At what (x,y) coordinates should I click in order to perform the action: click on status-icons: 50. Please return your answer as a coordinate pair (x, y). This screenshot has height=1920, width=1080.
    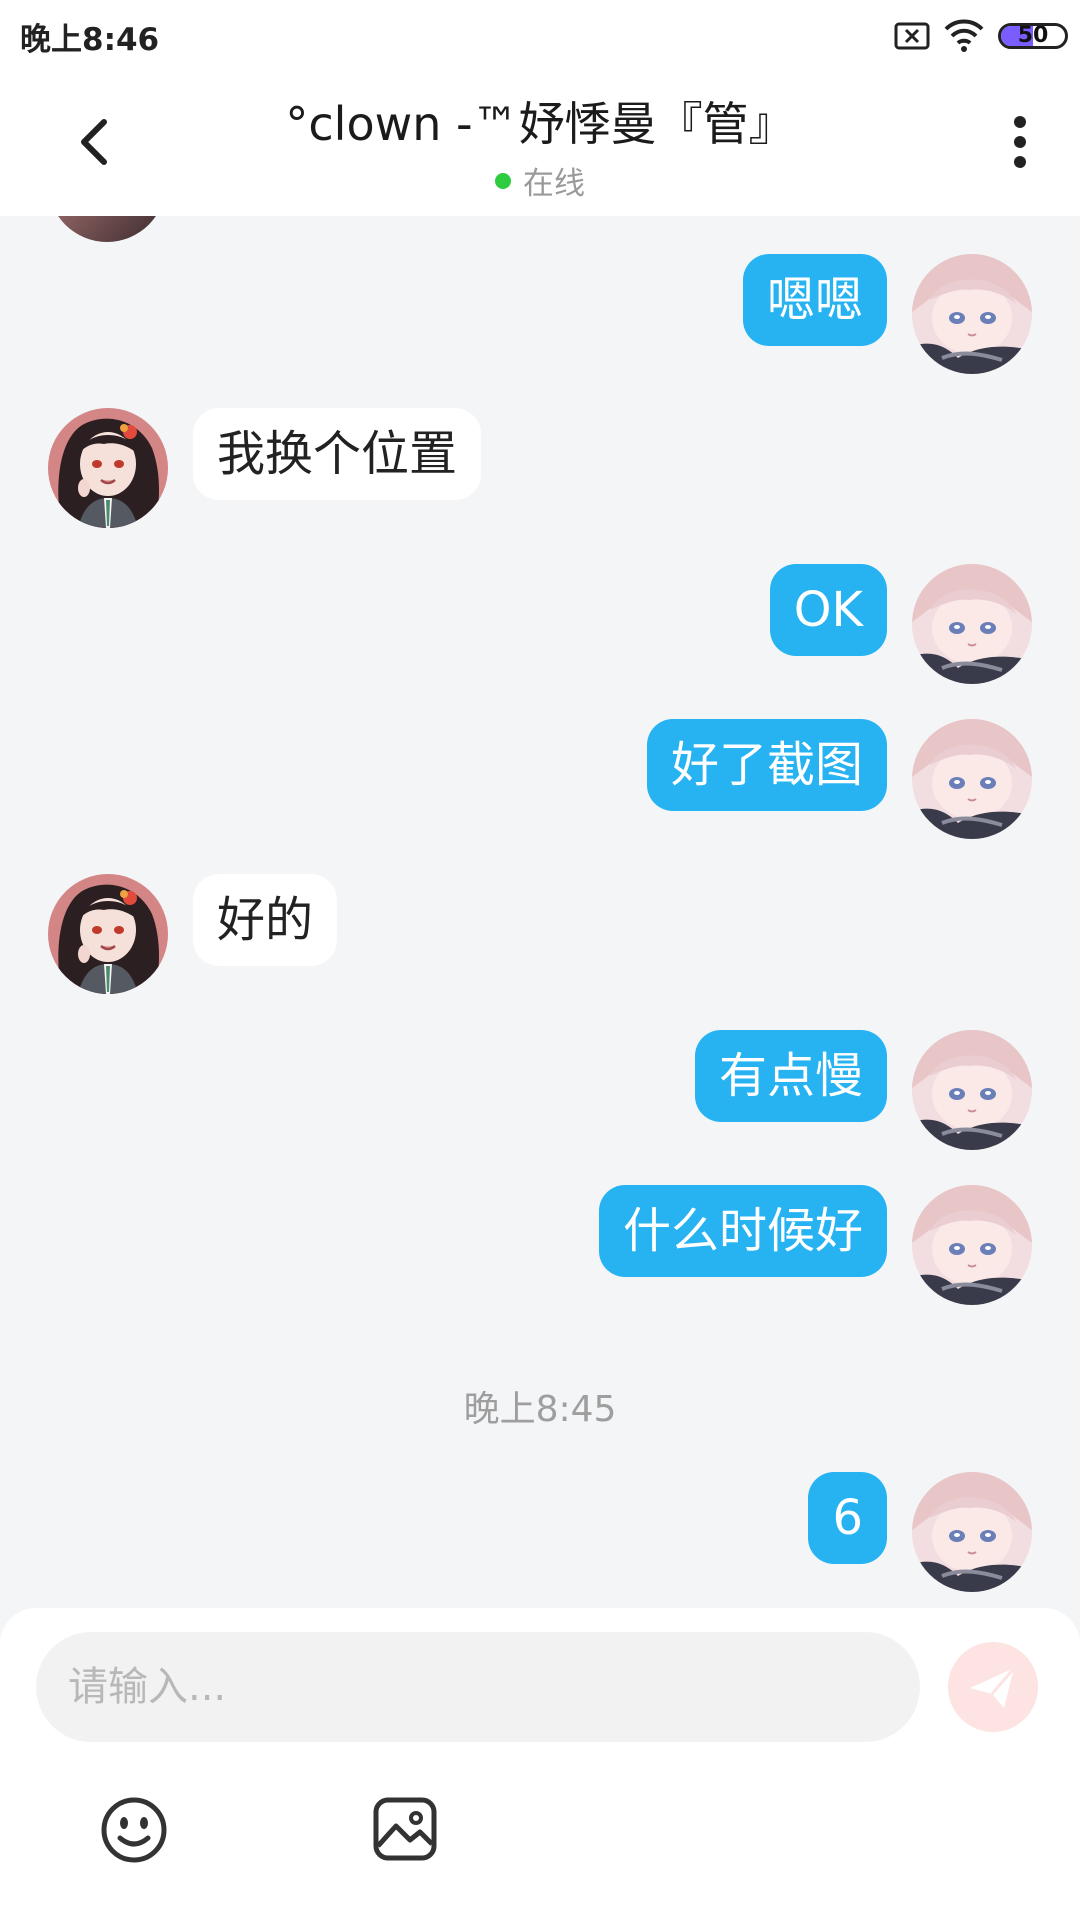
    Looking at the image, I should click on (981, 36).